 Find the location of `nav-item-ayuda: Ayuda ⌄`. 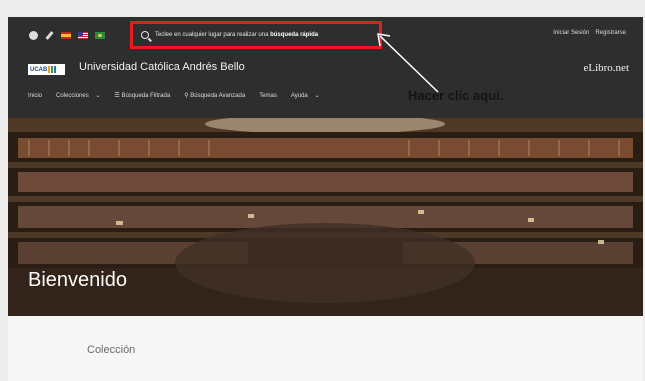

nav-item-ayuda: Ayuda ⌄ is located at coordinates (305, 95).